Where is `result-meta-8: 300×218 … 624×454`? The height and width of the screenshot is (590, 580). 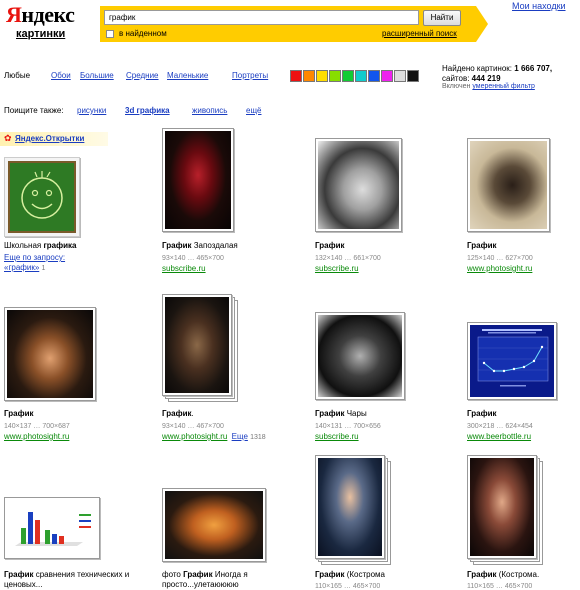 result-meta-8: 300×218 … 624×454 is located at coordinates (500, 426).